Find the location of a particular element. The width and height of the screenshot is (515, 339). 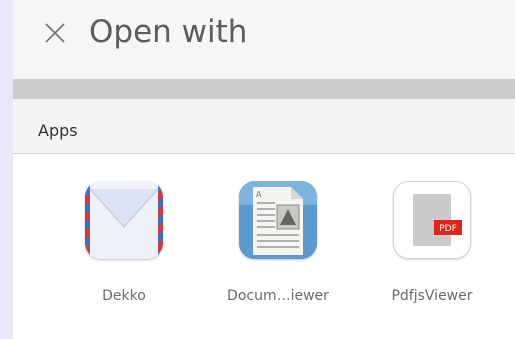

dekko-mail-icon is located at coordinates (124, 220).